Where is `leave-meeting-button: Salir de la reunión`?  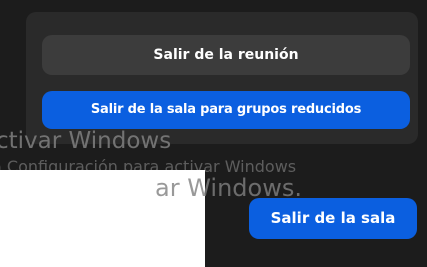 leave-meeting-button: Salir de la reunión is located at coordinates (226, 55).